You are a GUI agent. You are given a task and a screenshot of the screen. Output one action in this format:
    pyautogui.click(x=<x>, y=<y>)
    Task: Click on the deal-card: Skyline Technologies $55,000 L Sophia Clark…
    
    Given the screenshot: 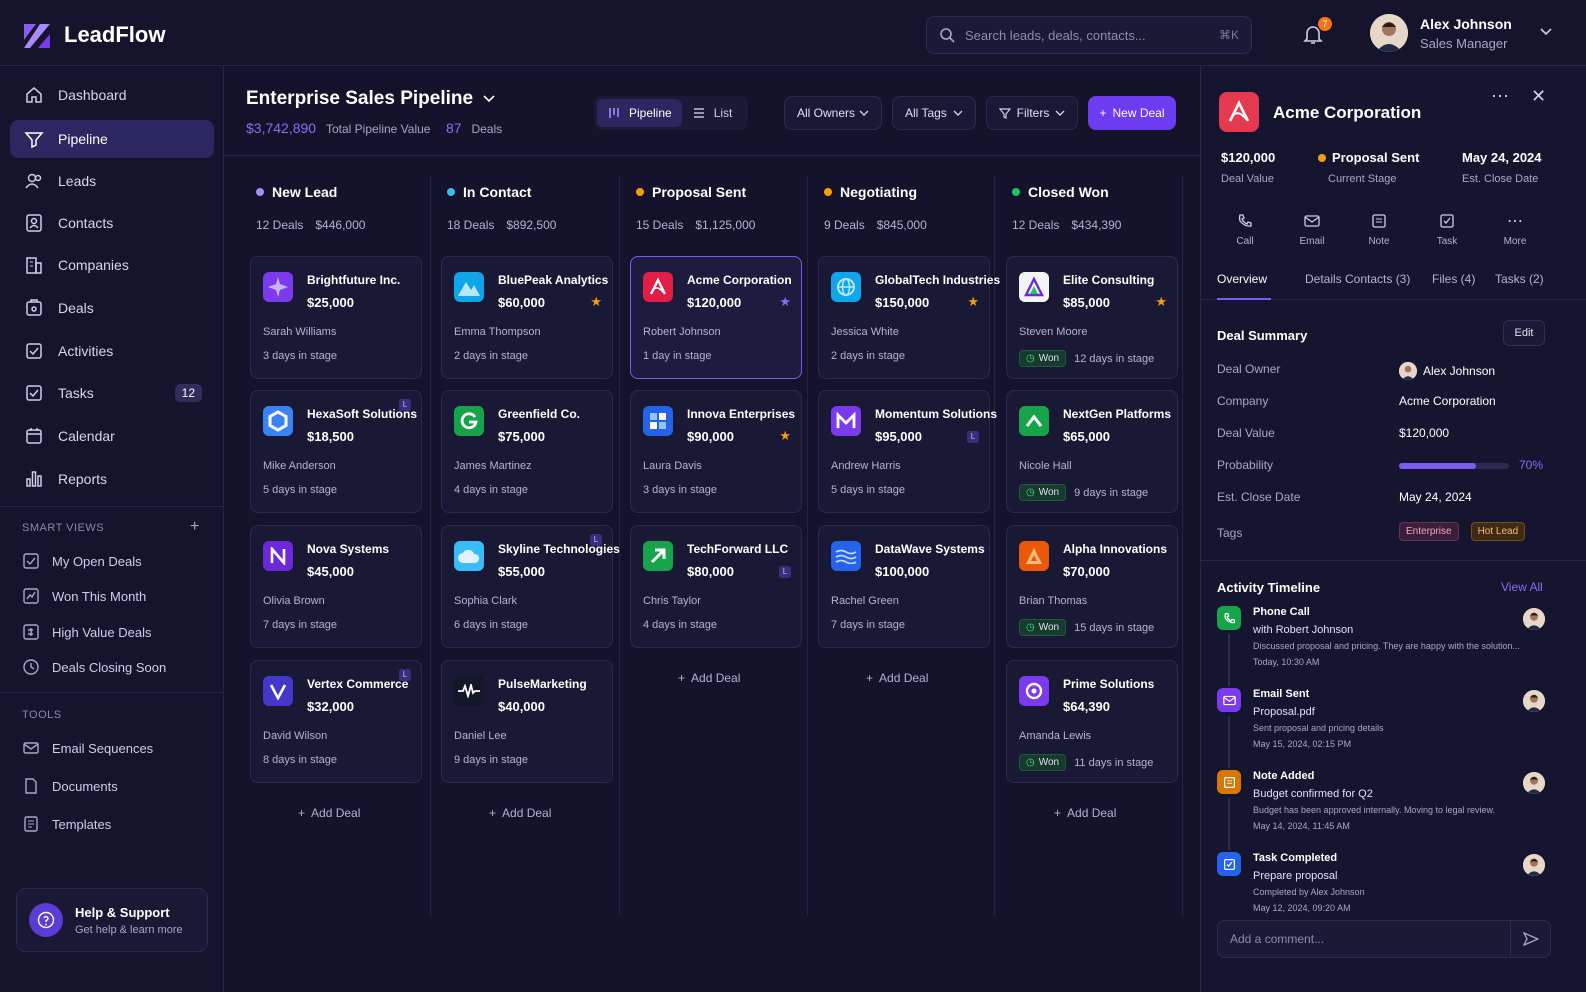 What is the action you would take?
    pyautogui.click(x=530, y=586)
    